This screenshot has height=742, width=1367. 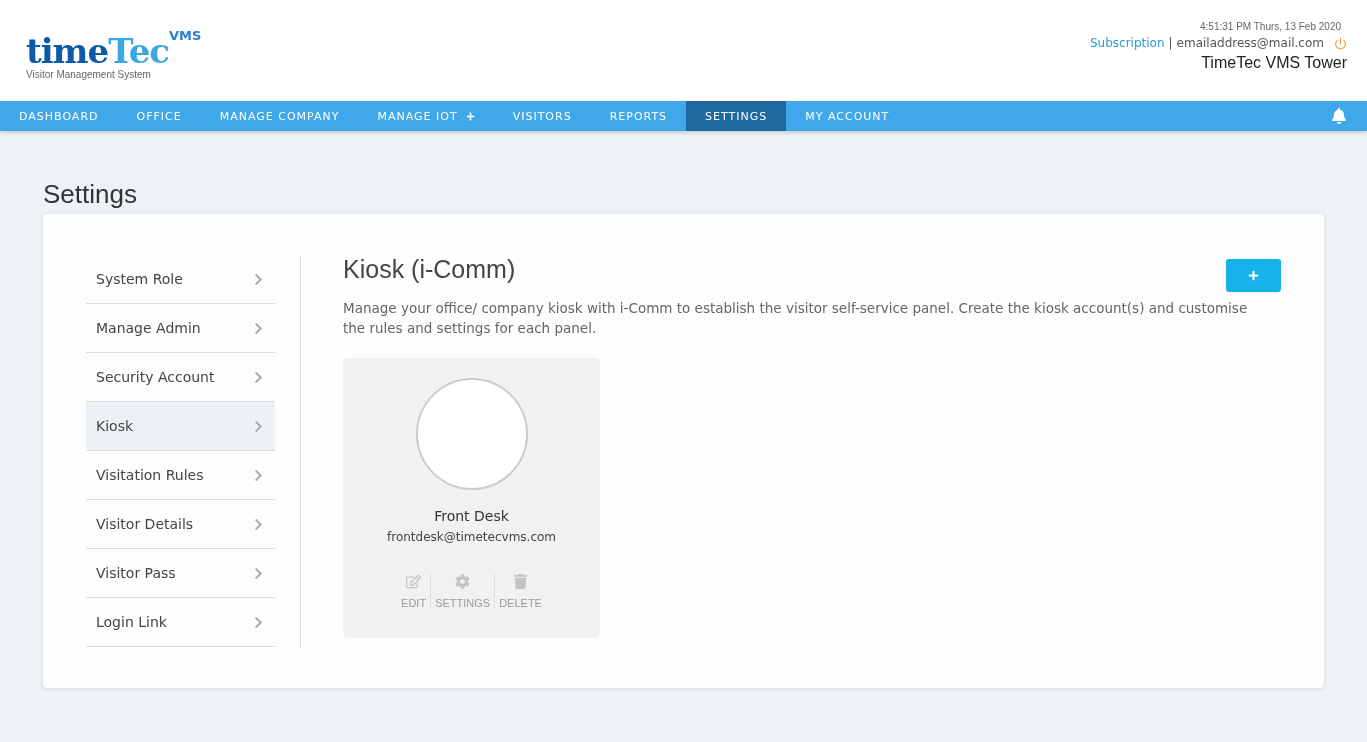 What do you see at coordinates (1340, 43) in the screenshot?
I see `power-icon` at bounding box center [1340, 43].